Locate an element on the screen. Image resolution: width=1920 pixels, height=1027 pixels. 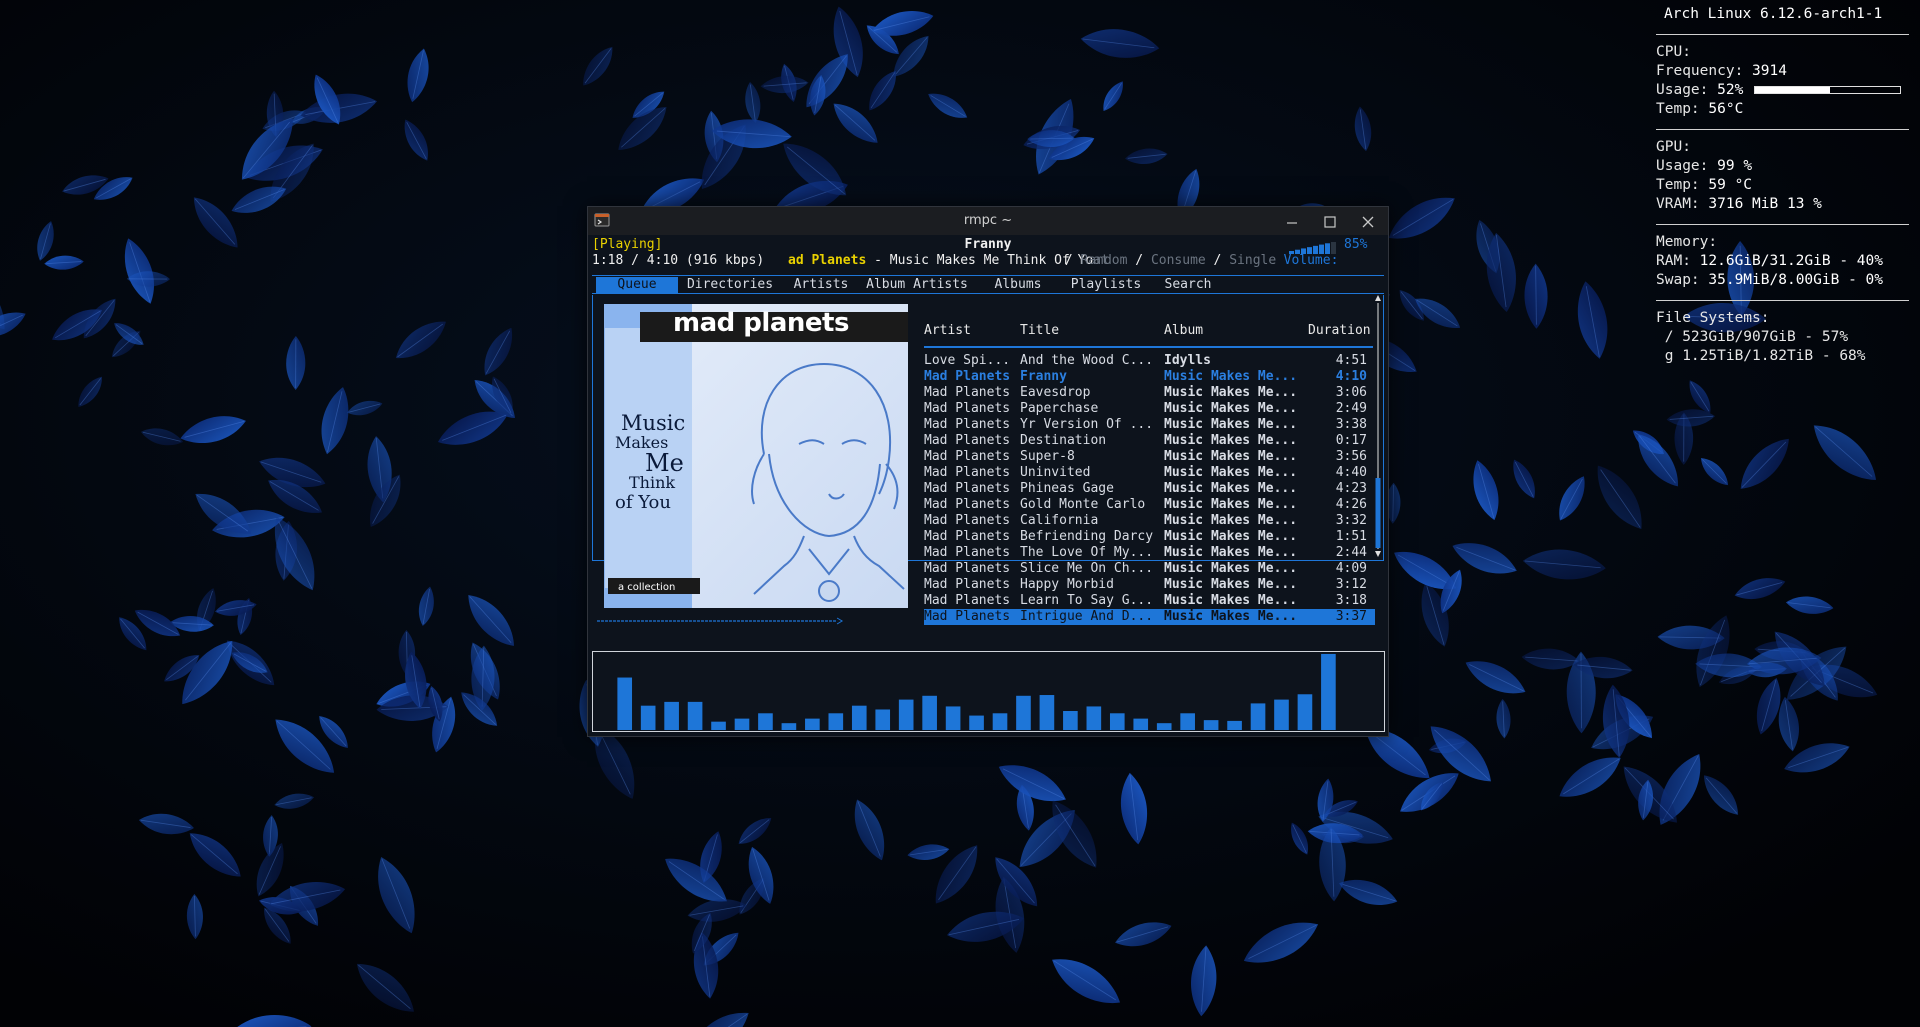
tab-album-artists: Album Artists is located at coordinates (917, 285).